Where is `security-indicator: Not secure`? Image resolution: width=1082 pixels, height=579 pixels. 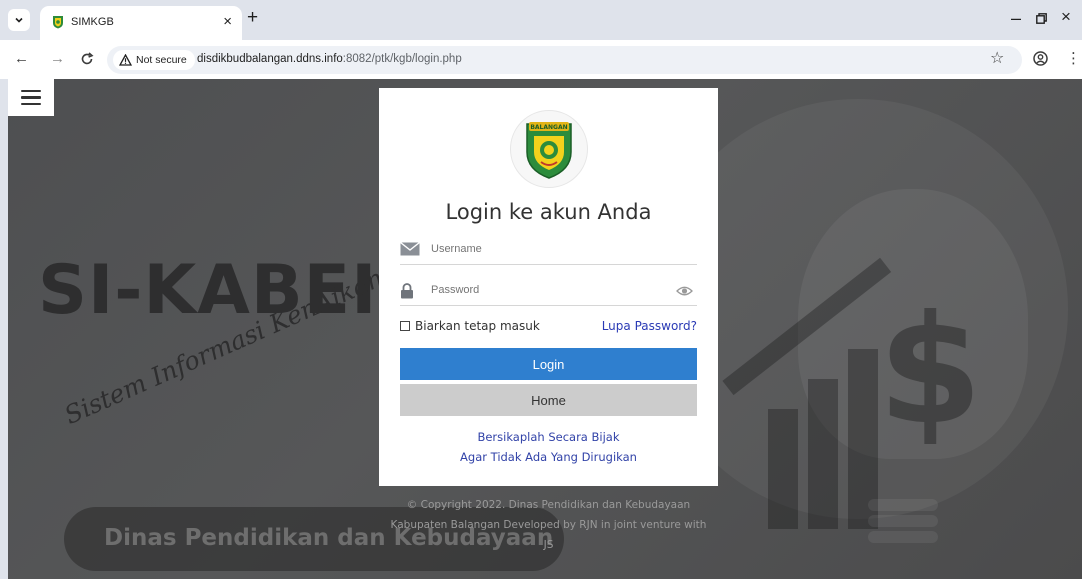 security-indicator: Not secure is located at coordinates (154, 60).